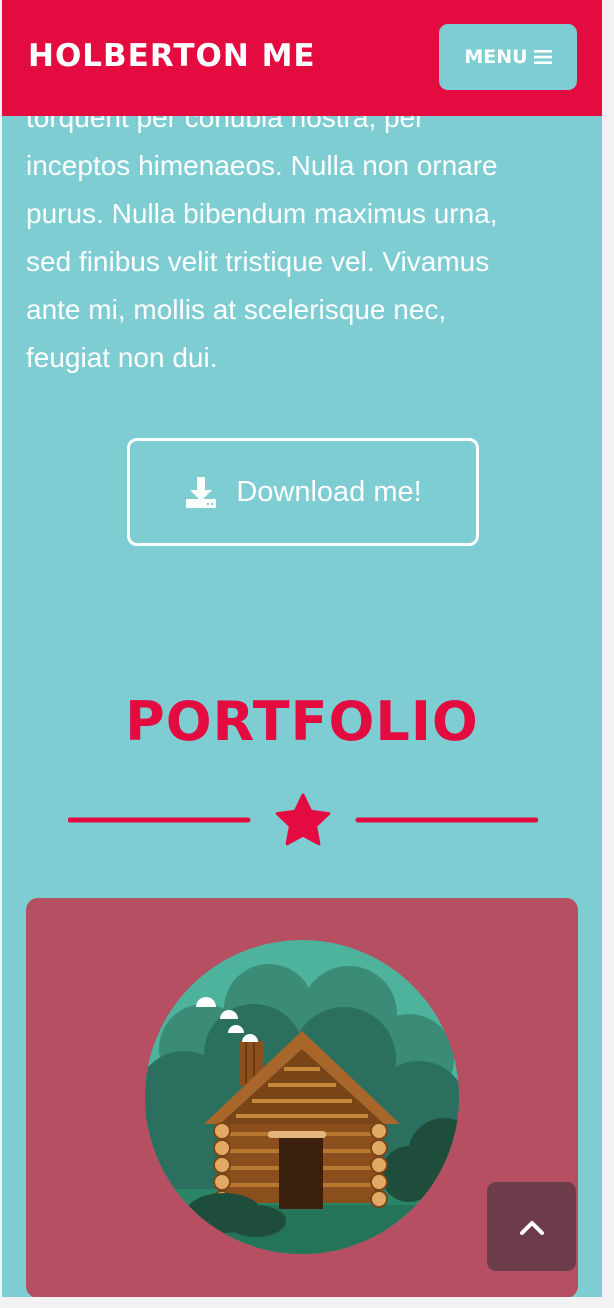 Image resolution: width=614 pixels, height=1308 pixels. What do you see at coordinates (542, 57) in the screenshot?
I see `bars-icon` at bounding box center [542, 57].